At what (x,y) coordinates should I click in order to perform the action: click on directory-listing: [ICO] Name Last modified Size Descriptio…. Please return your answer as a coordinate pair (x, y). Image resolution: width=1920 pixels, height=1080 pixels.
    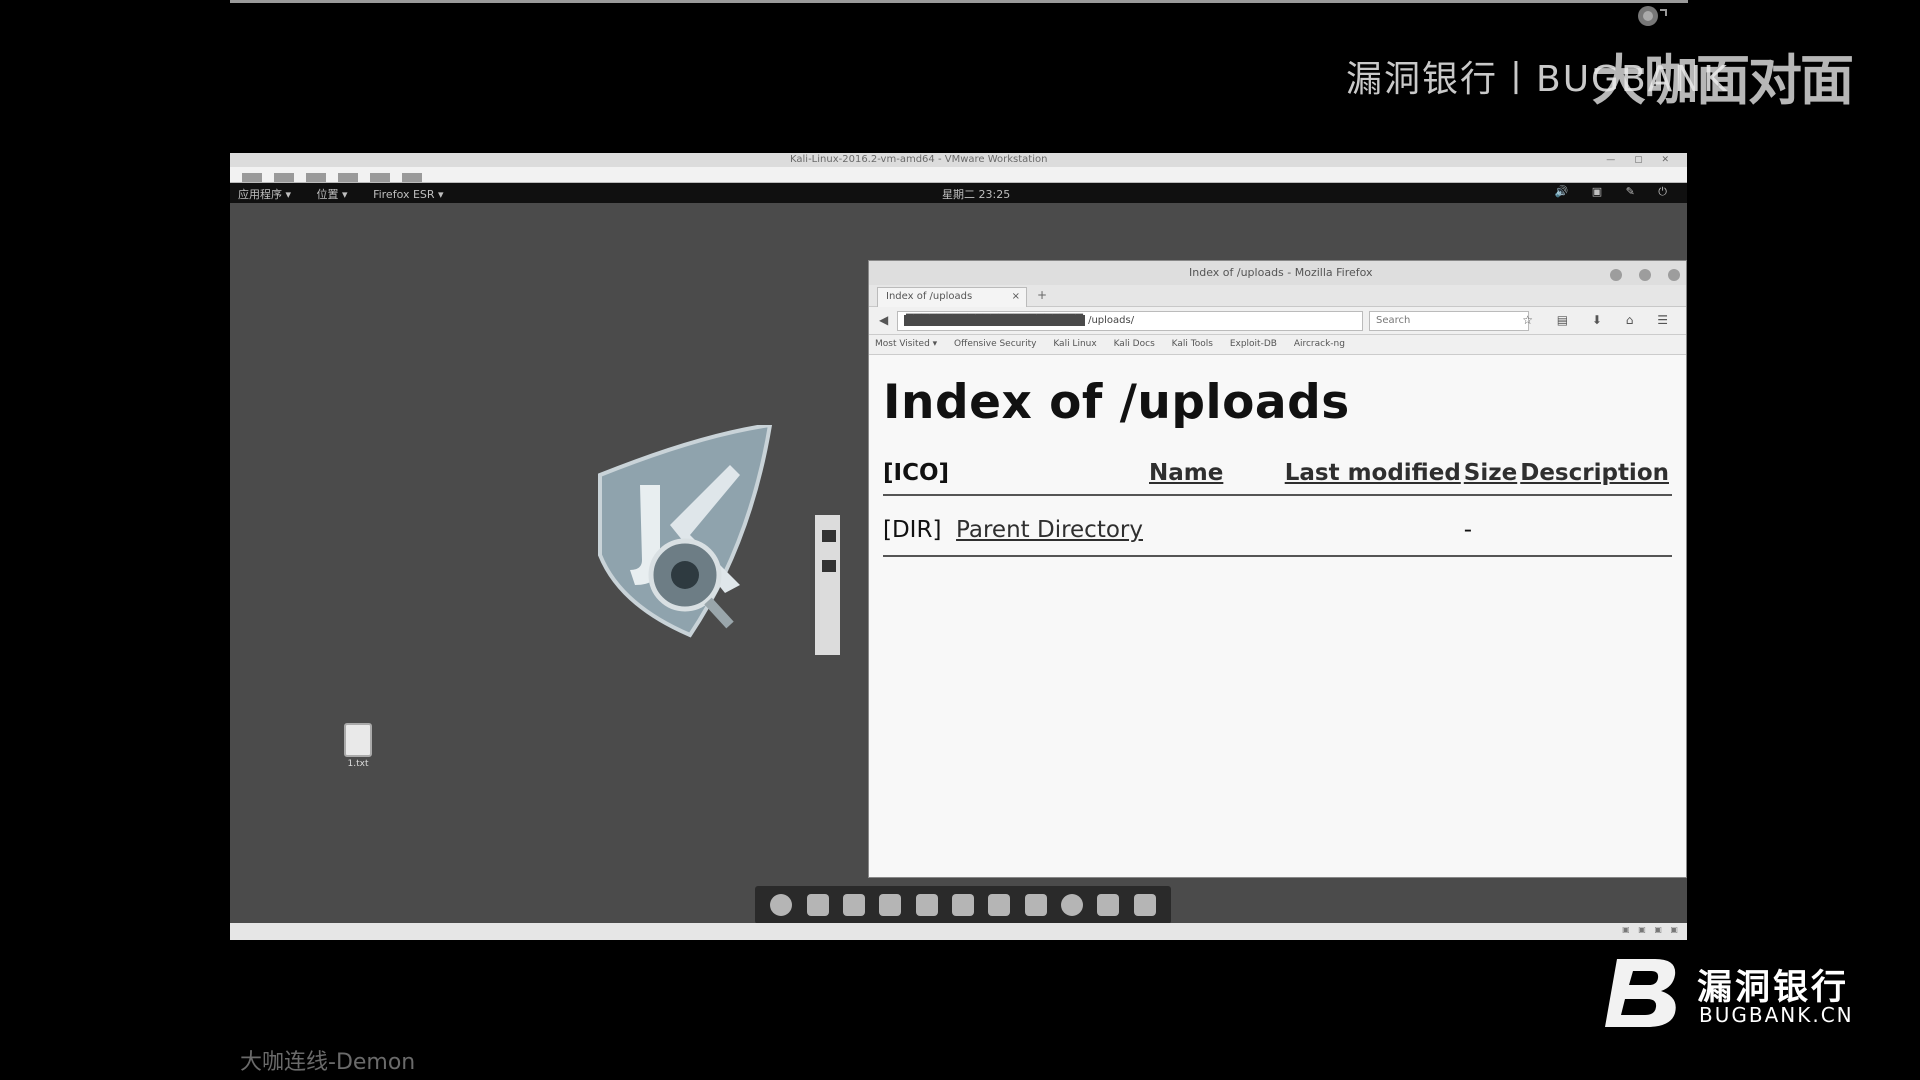
    Looking at the image, I should click on (1277, 509).